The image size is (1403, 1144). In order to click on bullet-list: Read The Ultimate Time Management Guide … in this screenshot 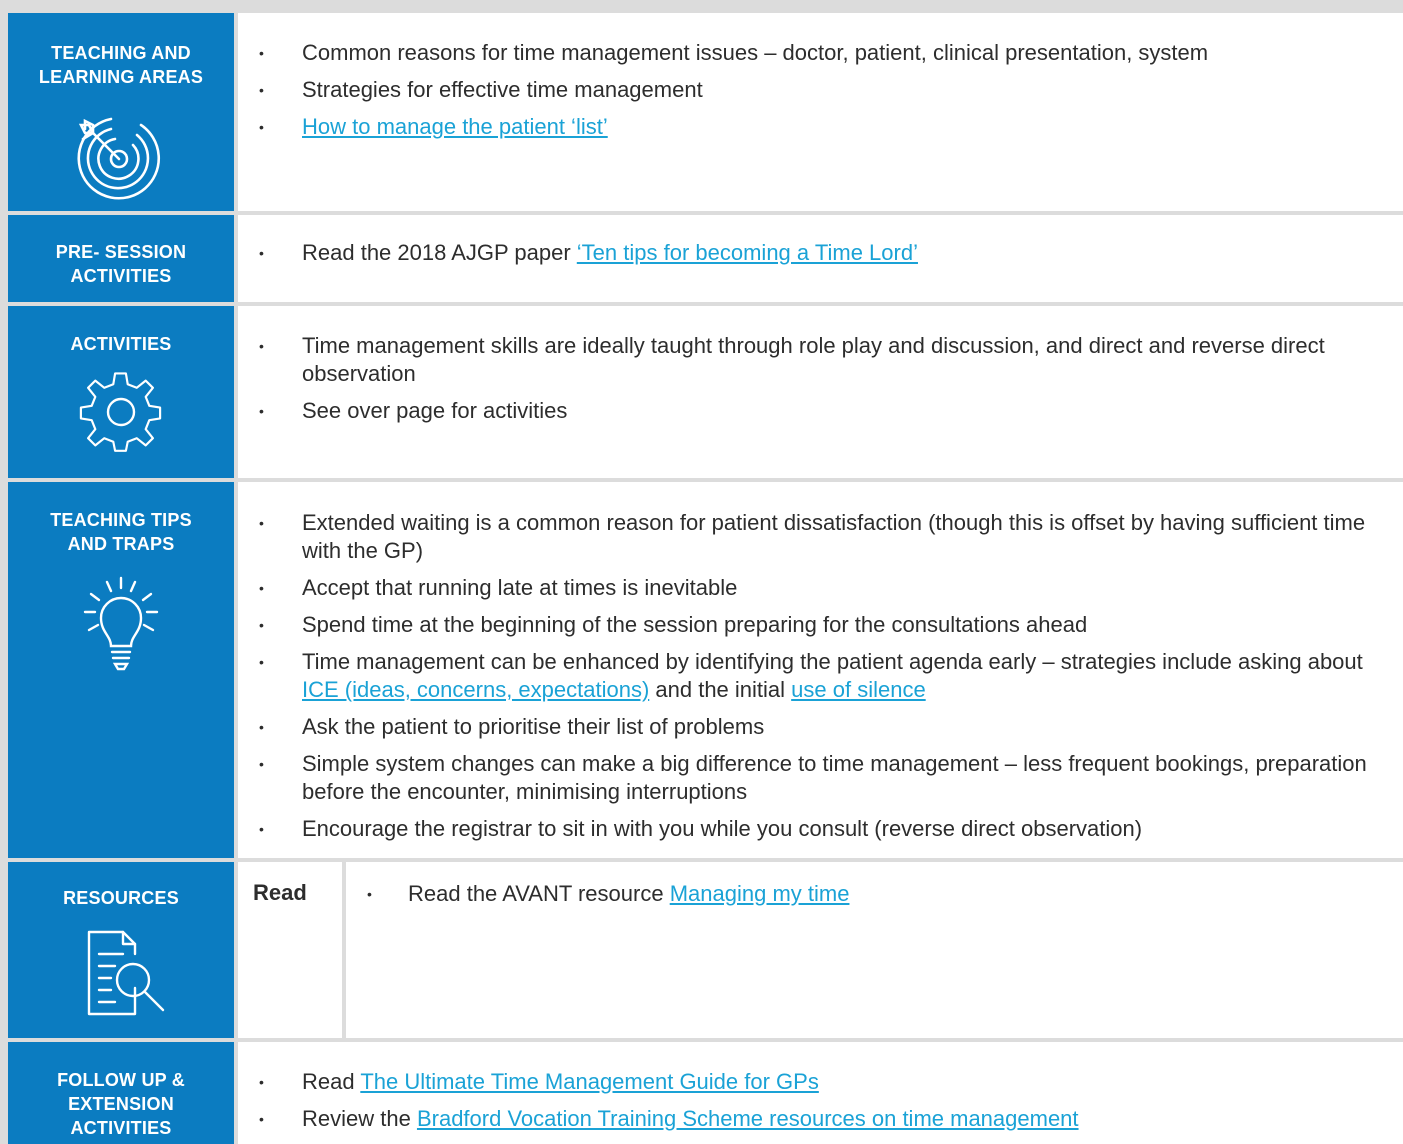, I will do `click(820, 1100)`.